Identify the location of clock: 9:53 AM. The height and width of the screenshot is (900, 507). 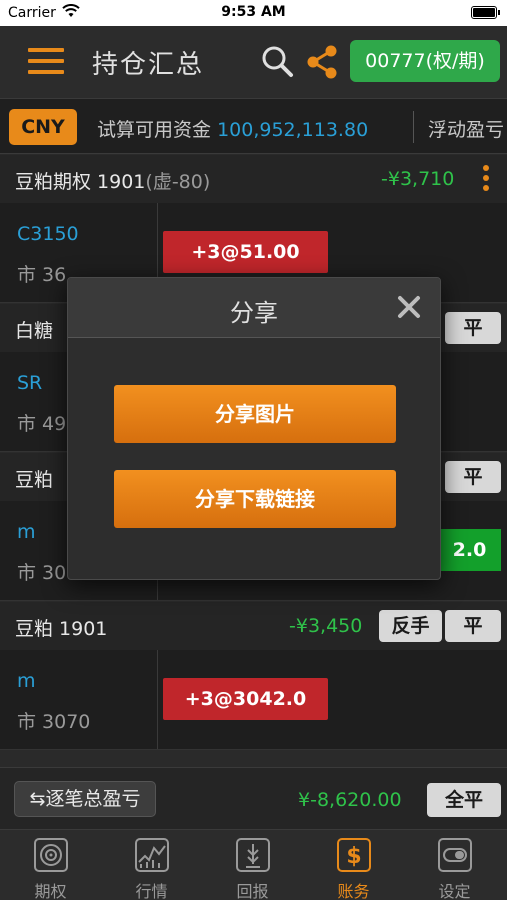
(253, 12).